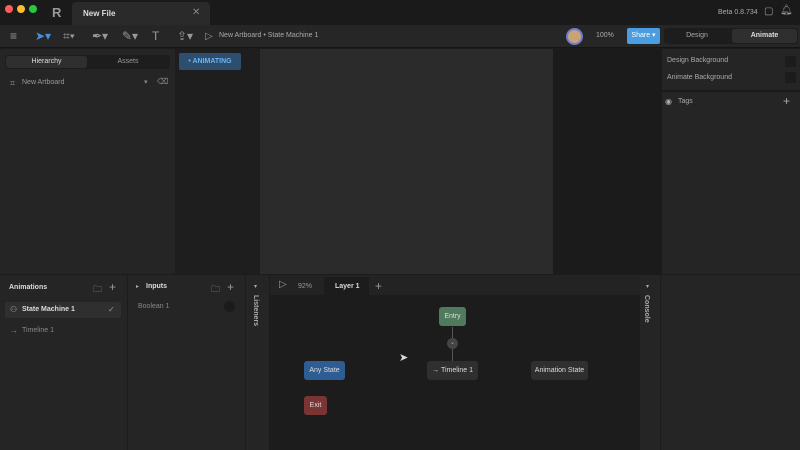 Image resolution: width=800 pixels, height=450 pixels. I want to click on input-item-boolean: Boolean 1, so click(154, 306).